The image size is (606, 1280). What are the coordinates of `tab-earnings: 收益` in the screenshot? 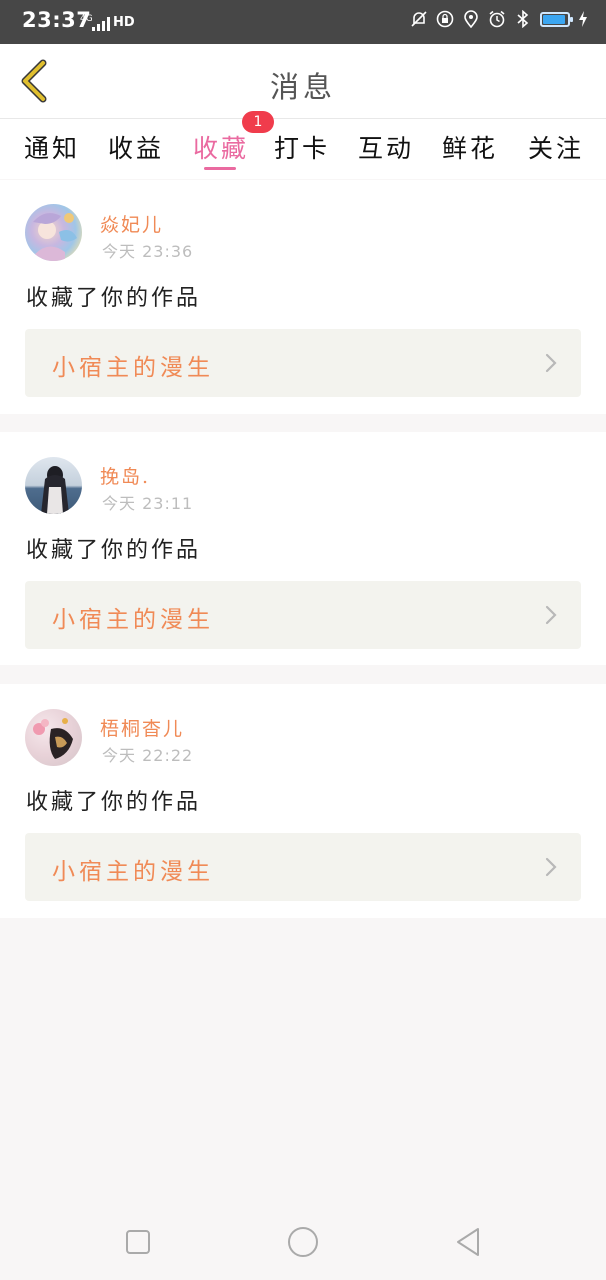 It's located at (136, 147).